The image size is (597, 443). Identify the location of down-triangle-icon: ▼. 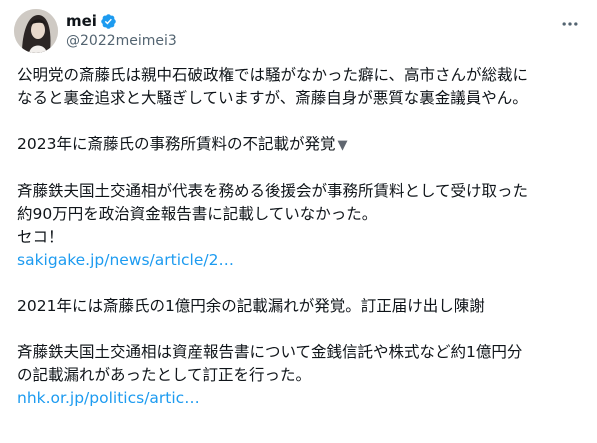
(342, 145).